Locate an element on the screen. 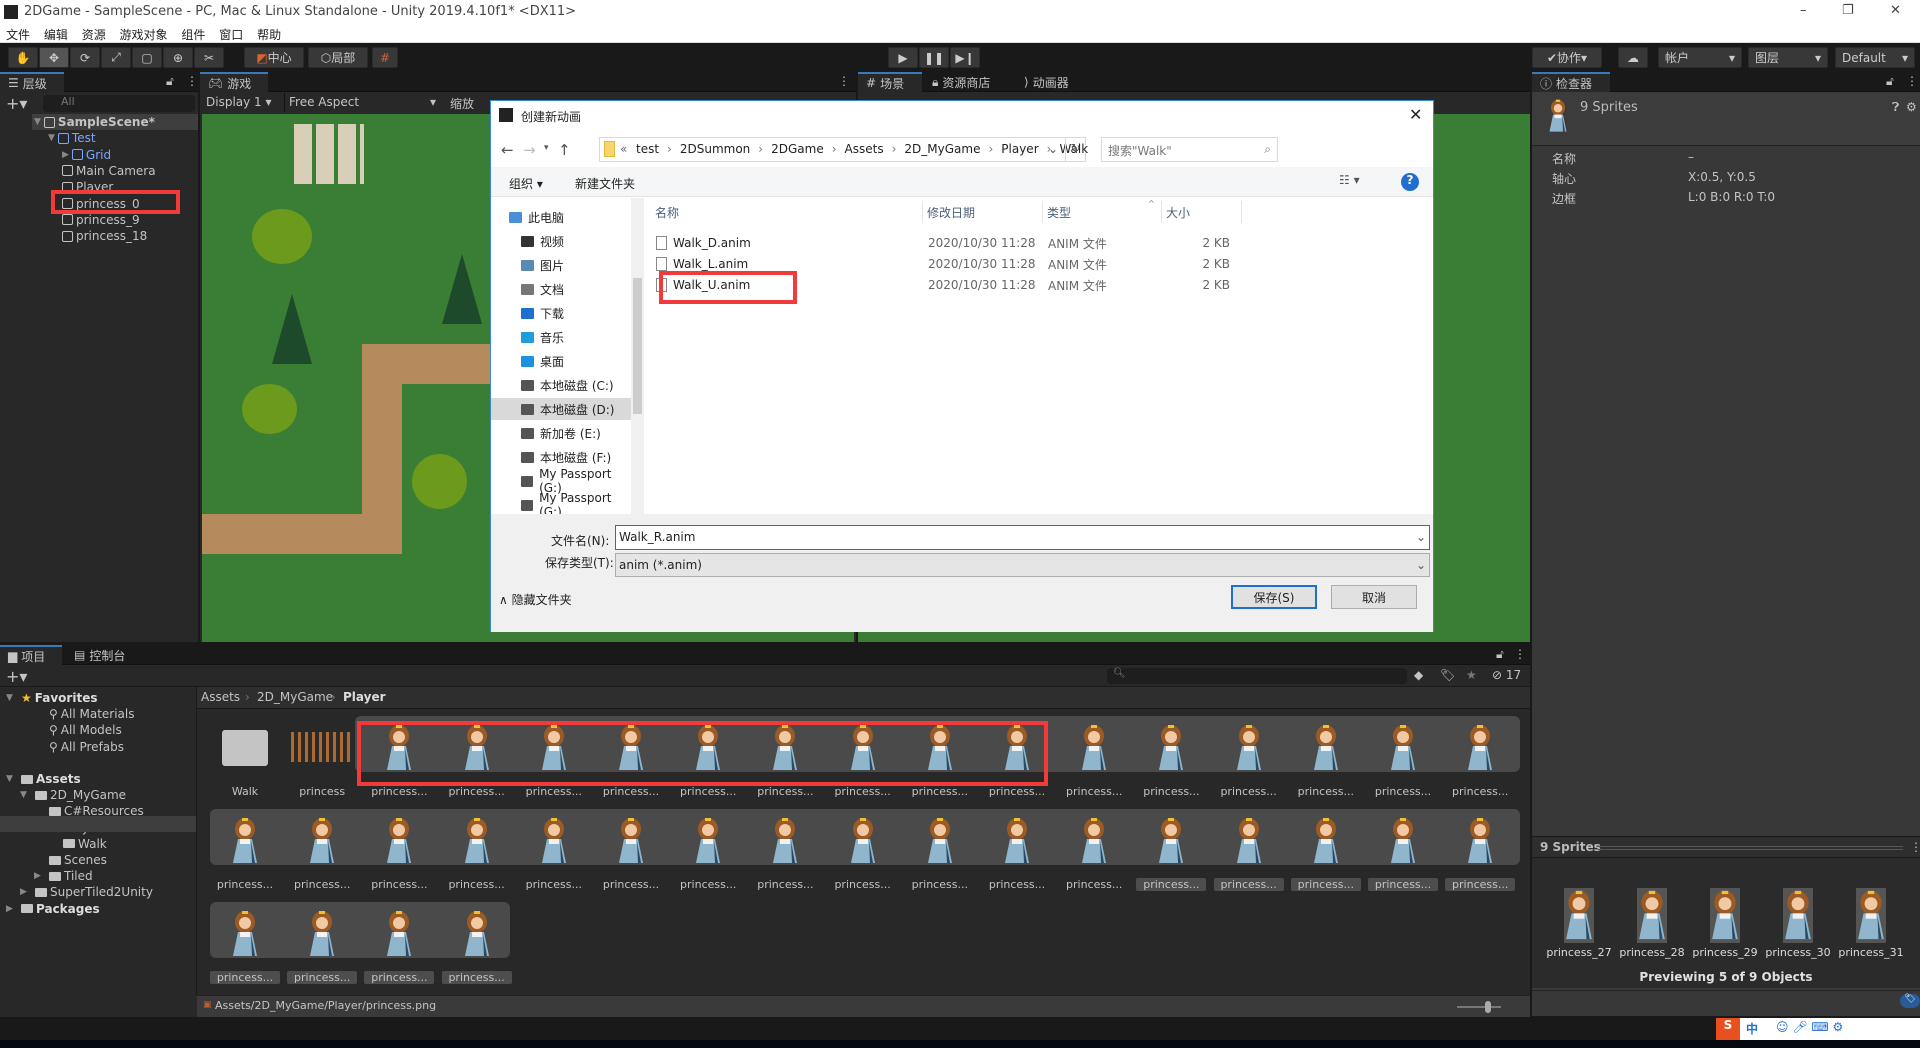  menu-component: 组件 is located at coordinates (193, 35).